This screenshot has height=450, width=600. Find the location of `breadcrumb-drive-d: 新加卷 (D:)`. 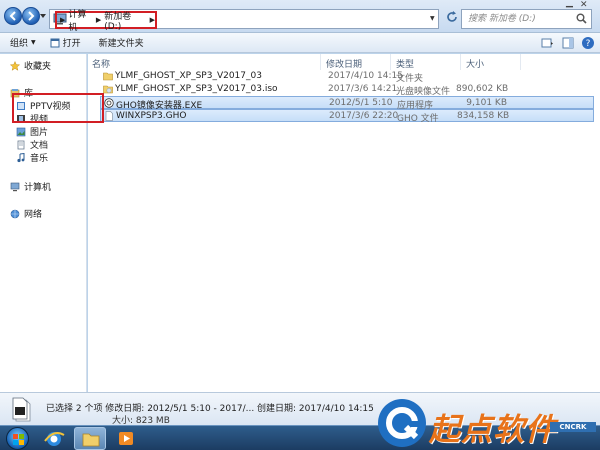

breadcrumb-drive-d: 新加卷 (D:) is located at coordinates (125, 20).